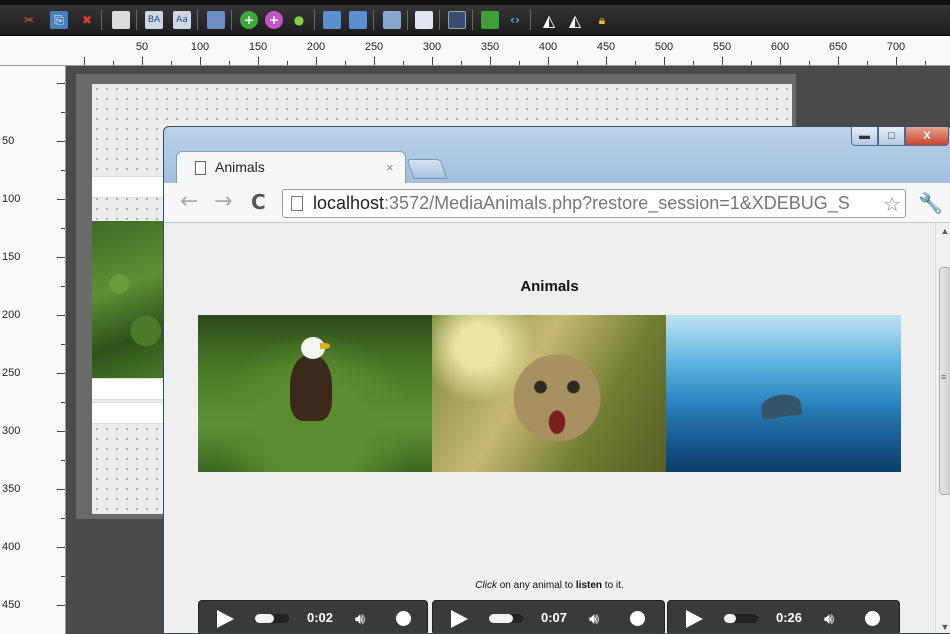 Image resolution: width=950 pixels, height=634 pixels. Describe the element at coordinates (427, 169) in the screenshot. I see `new-tab-button` at that location.